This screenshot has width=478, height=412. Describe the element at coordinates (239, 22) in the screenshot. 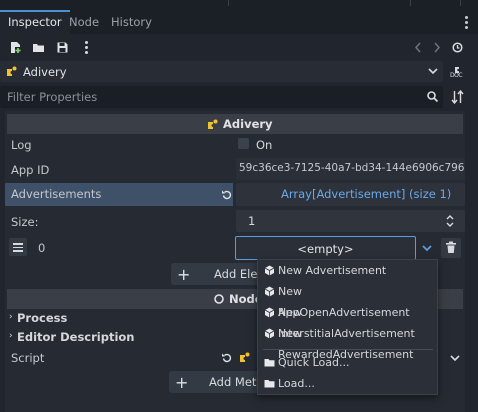

I see `dock-tab-bar: Inspector Node History` at that location.